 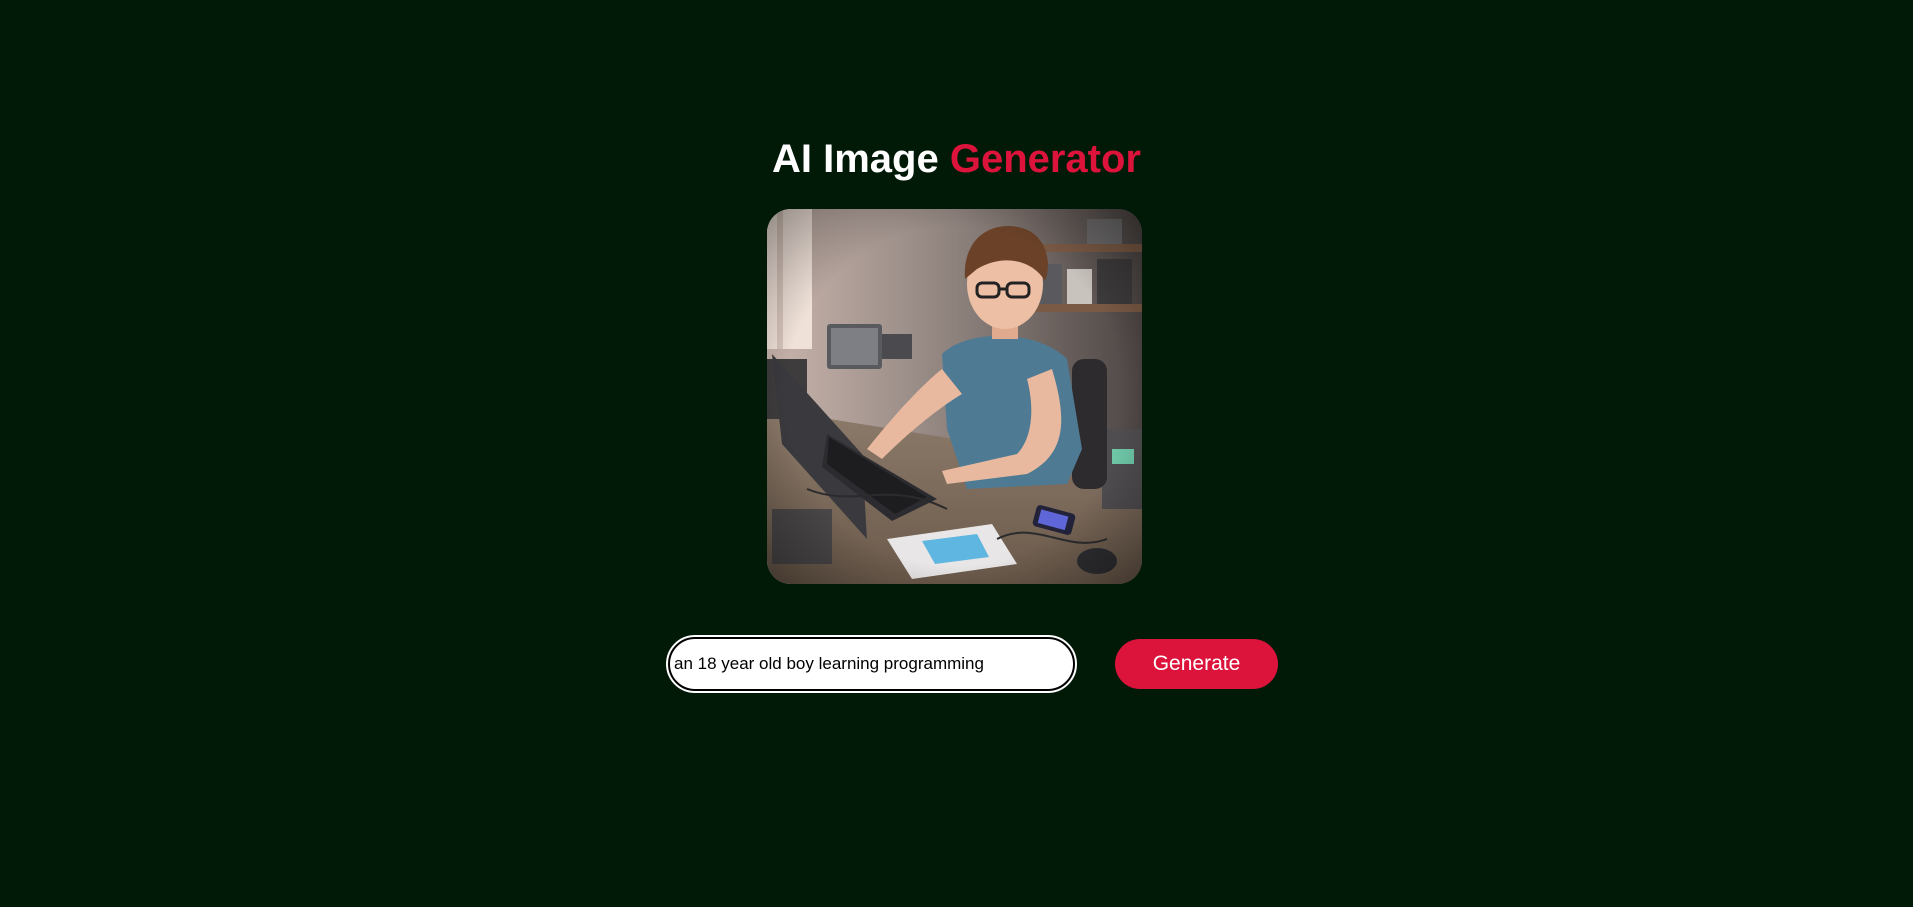 I want to click on title-accent-text: Generator, so click(x=1045, y=159).